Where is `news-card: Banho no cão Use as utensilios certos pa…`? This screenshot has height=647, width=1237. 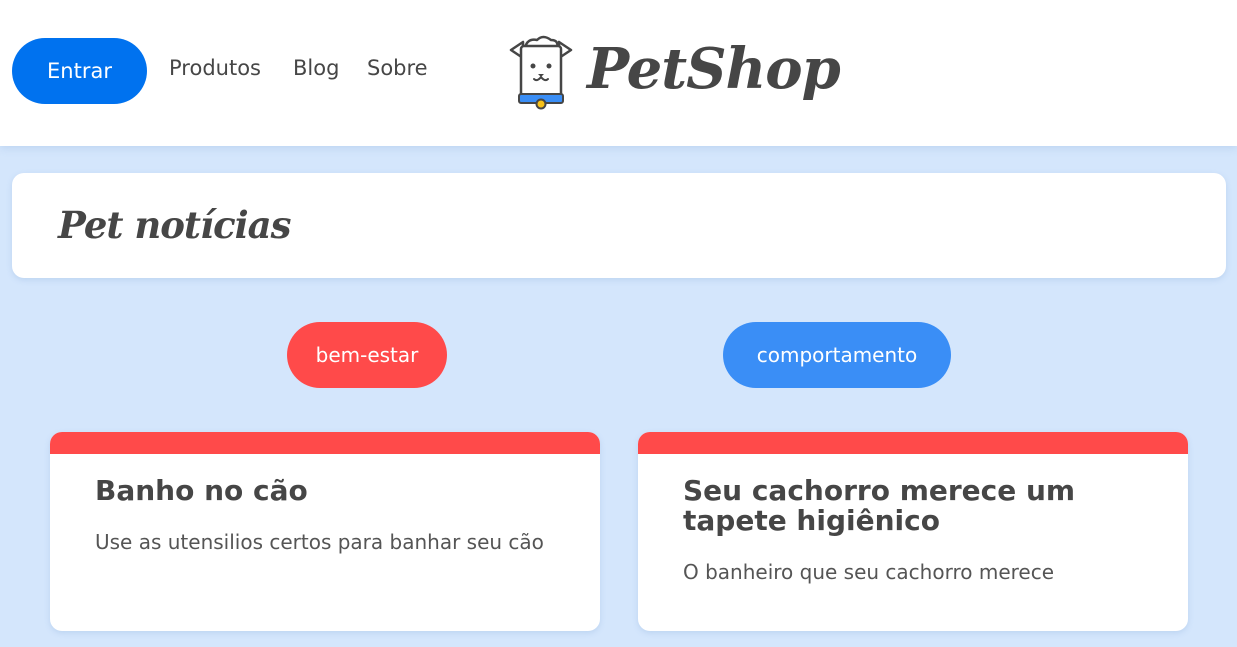
news-card: Banho no cão Use as utensilios certos pa… is located at coordinates (325, 531).